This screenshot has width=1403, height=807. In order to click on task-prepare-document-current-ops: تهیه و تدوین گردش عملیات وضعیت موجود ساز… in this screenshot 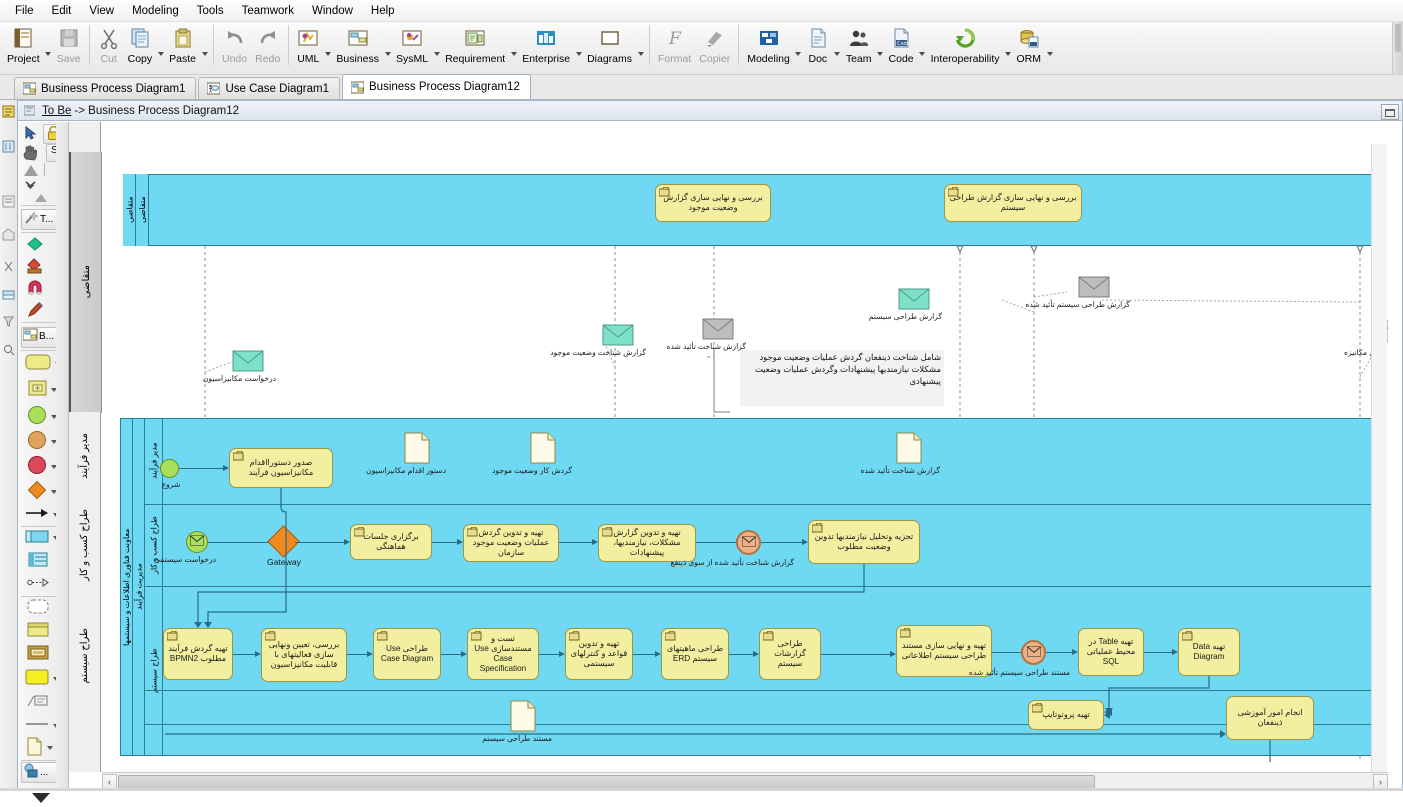, I will do `click(511, 543)`.